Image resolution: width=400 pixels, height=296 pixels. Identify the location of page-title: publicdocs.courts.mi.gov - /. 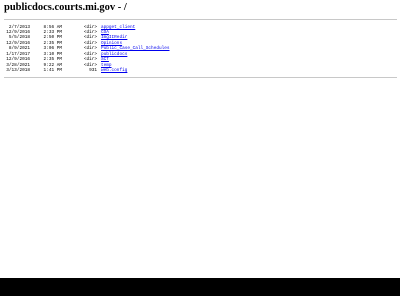
(65, 7).